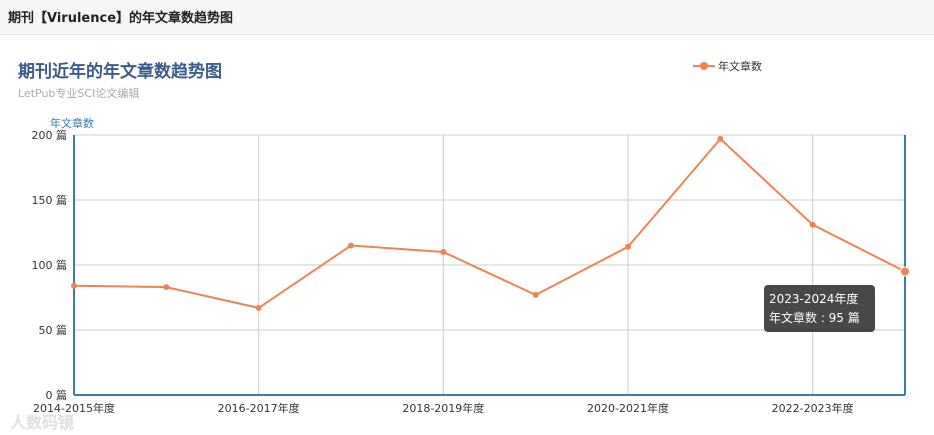 The image size is (934, 435). Describe the element at coordinates (814, 299) in the screenshot. I see `tooltip-title: 2023-2024年度` at that location.